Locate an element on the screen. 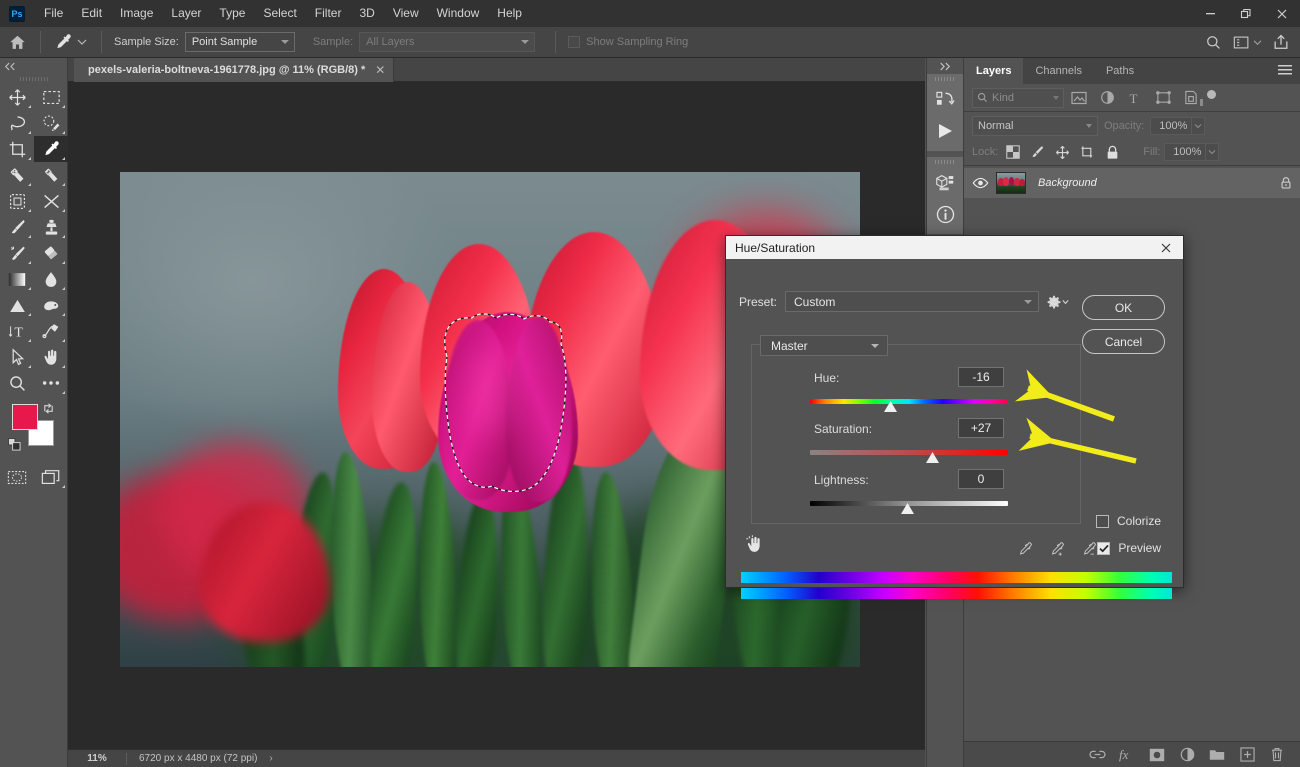 The width and height of the screenshot is (1300, 767). colorize-checkbox is located at coordinates (1102, 521).